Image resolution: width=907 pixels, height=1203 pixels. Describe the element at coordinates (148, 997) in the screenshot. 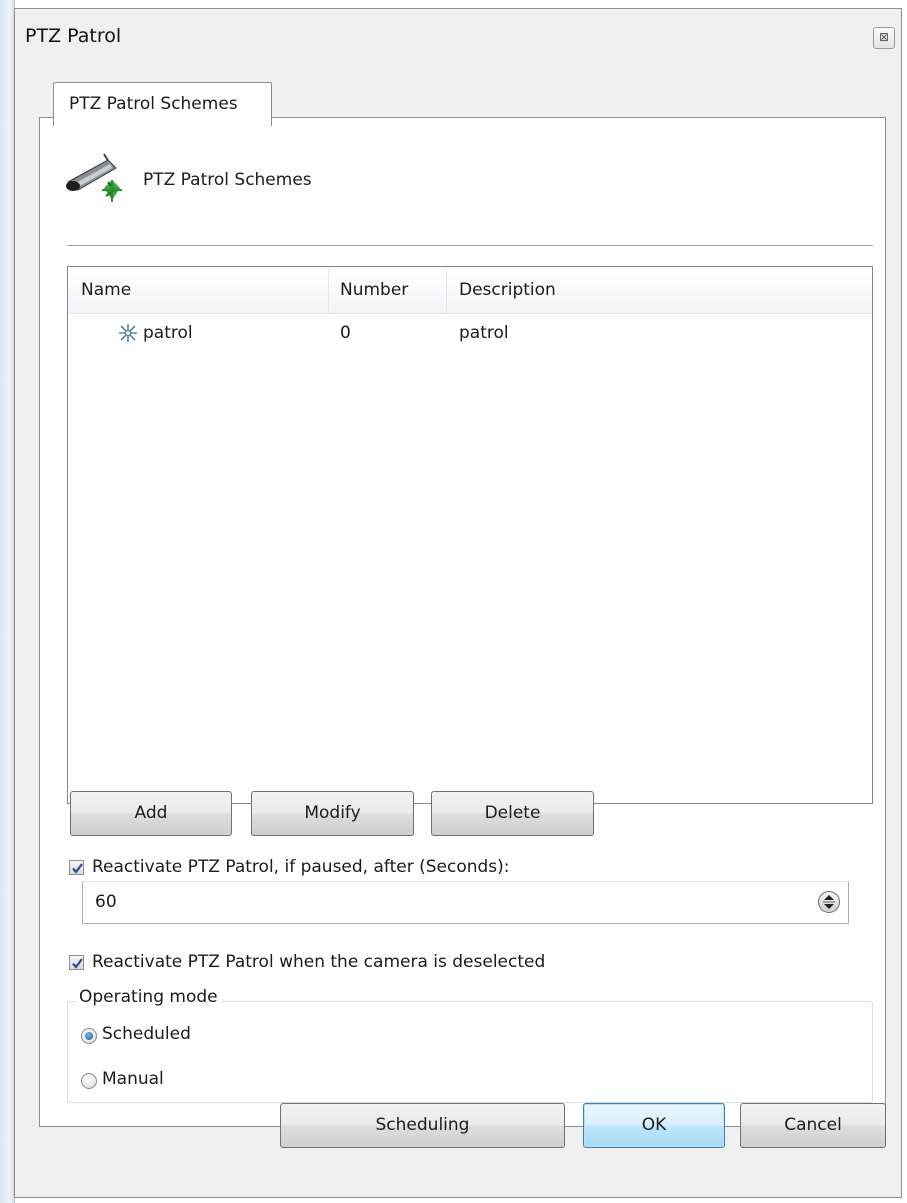

I see `operating-mode-legend: Operating mode` at that location.